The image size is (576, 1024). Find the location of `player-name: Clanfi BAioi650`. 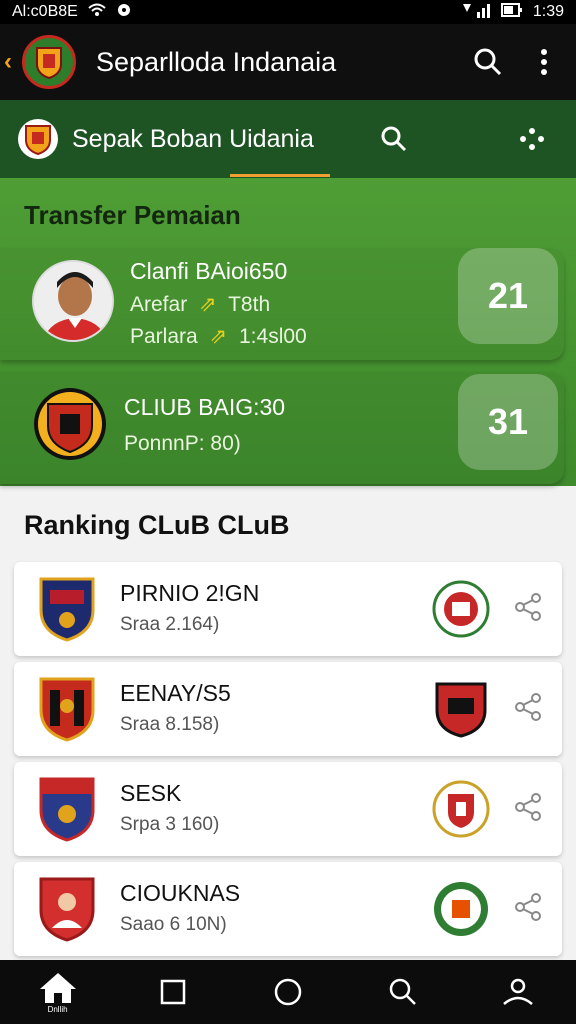

player-name: Clanfi BAioi650 is located at coordinates (209, 271).